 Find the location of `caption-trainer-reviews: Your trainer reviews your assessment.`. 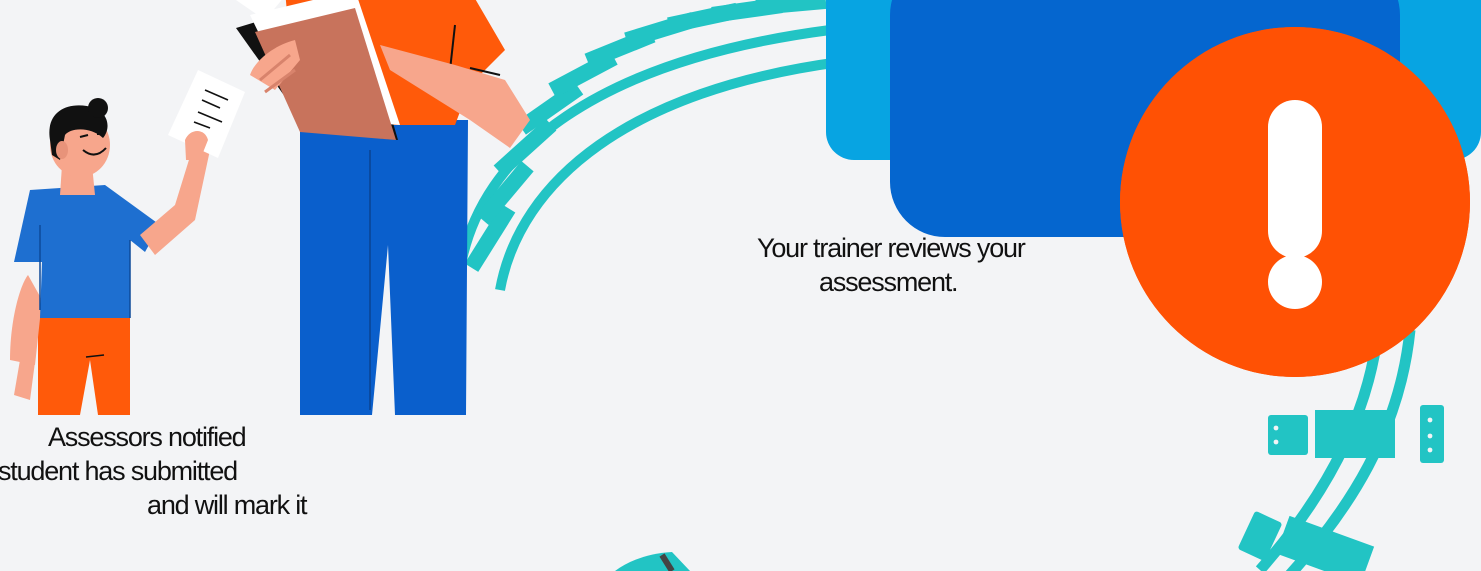

caption-trainer-reviews: Your trainer reviews your assessment. is located at coordinates (891, 265).